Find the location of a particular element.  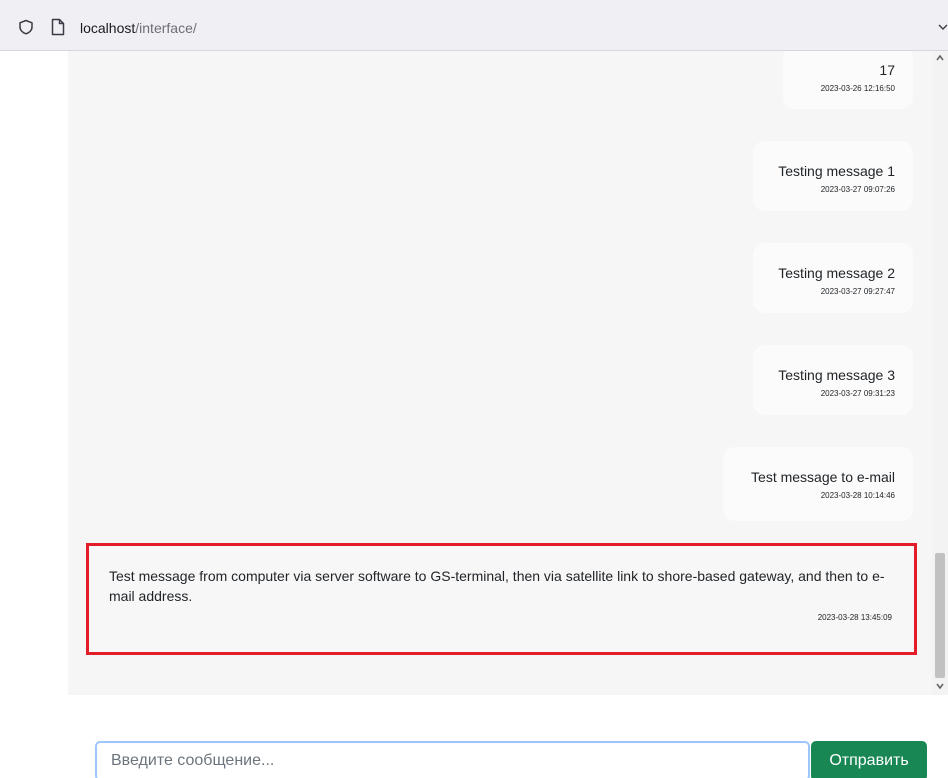

message-bubble: Testing message 1 2023-03-27 09:07:26 is located at coordinates (833, 176).